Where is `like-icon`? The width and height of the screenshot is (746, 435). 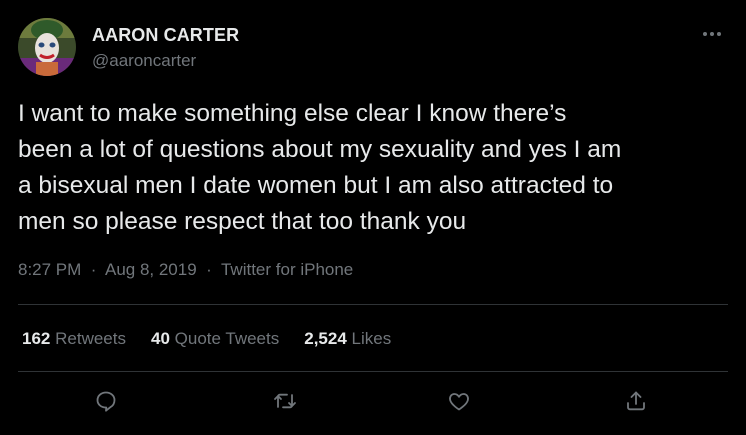
like-icon is located at coordinates (459, 401).